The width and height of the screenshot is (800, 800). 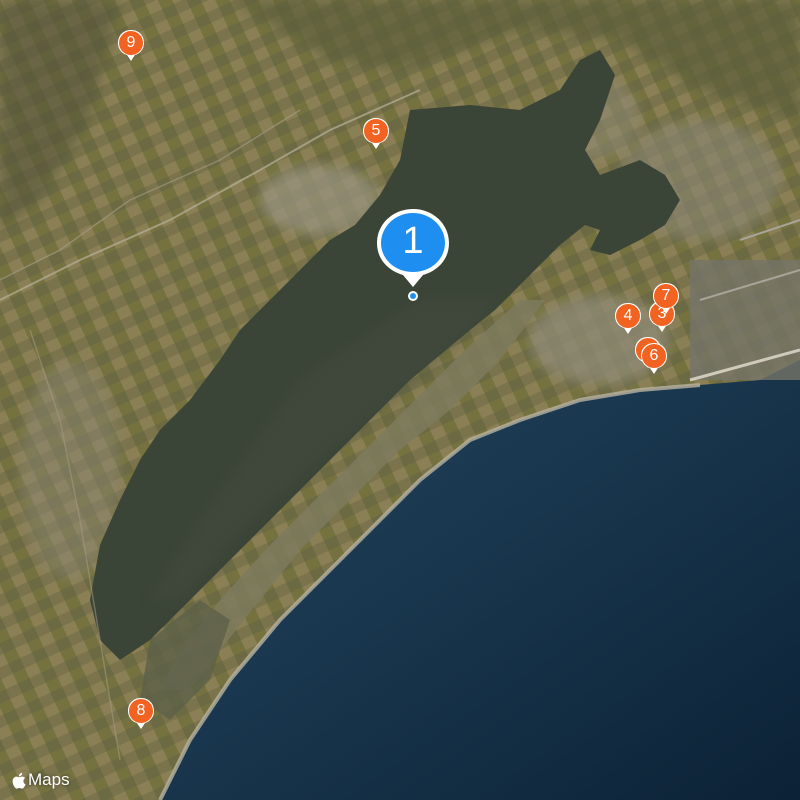 I want to click on map-pin-4: 4, so click(x=628, y=321).